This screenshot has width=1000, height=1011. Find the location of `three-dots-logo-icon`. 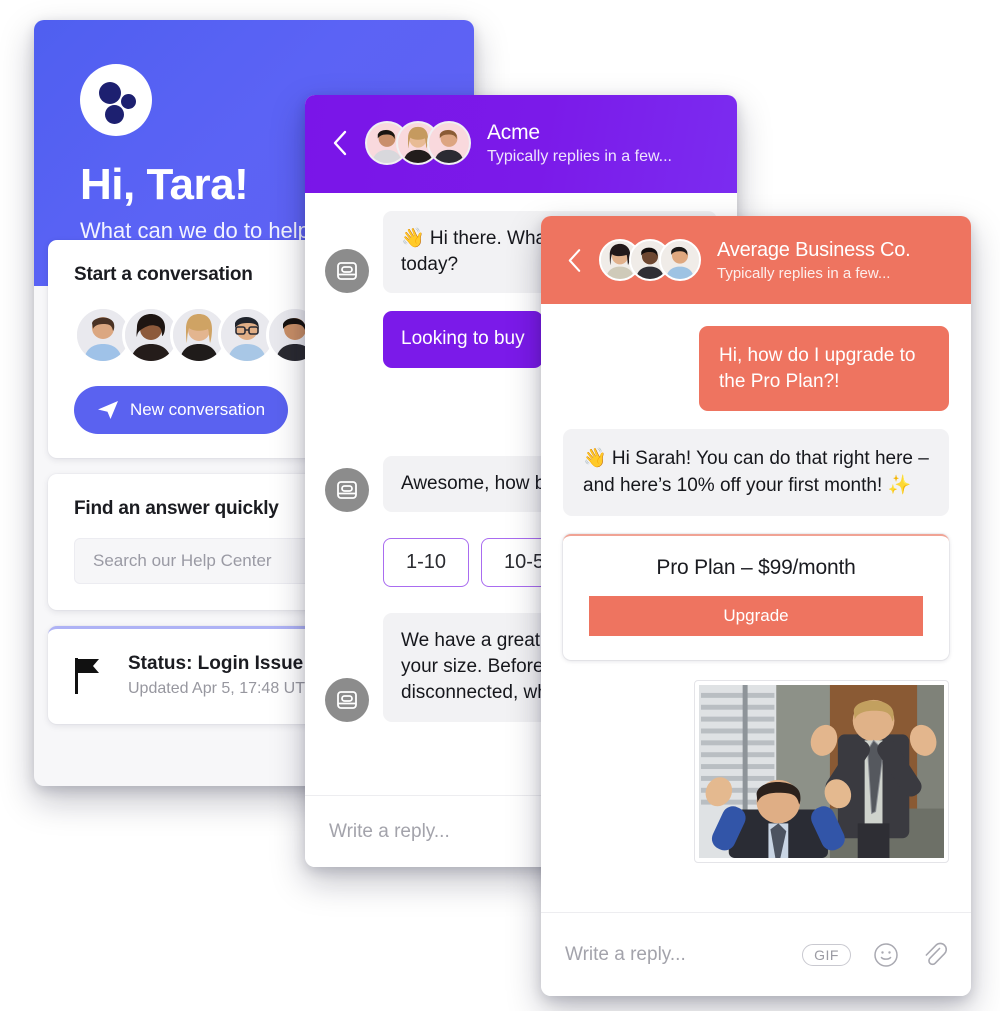

three-dots-logo-icon is located at coordinates (116, 100).